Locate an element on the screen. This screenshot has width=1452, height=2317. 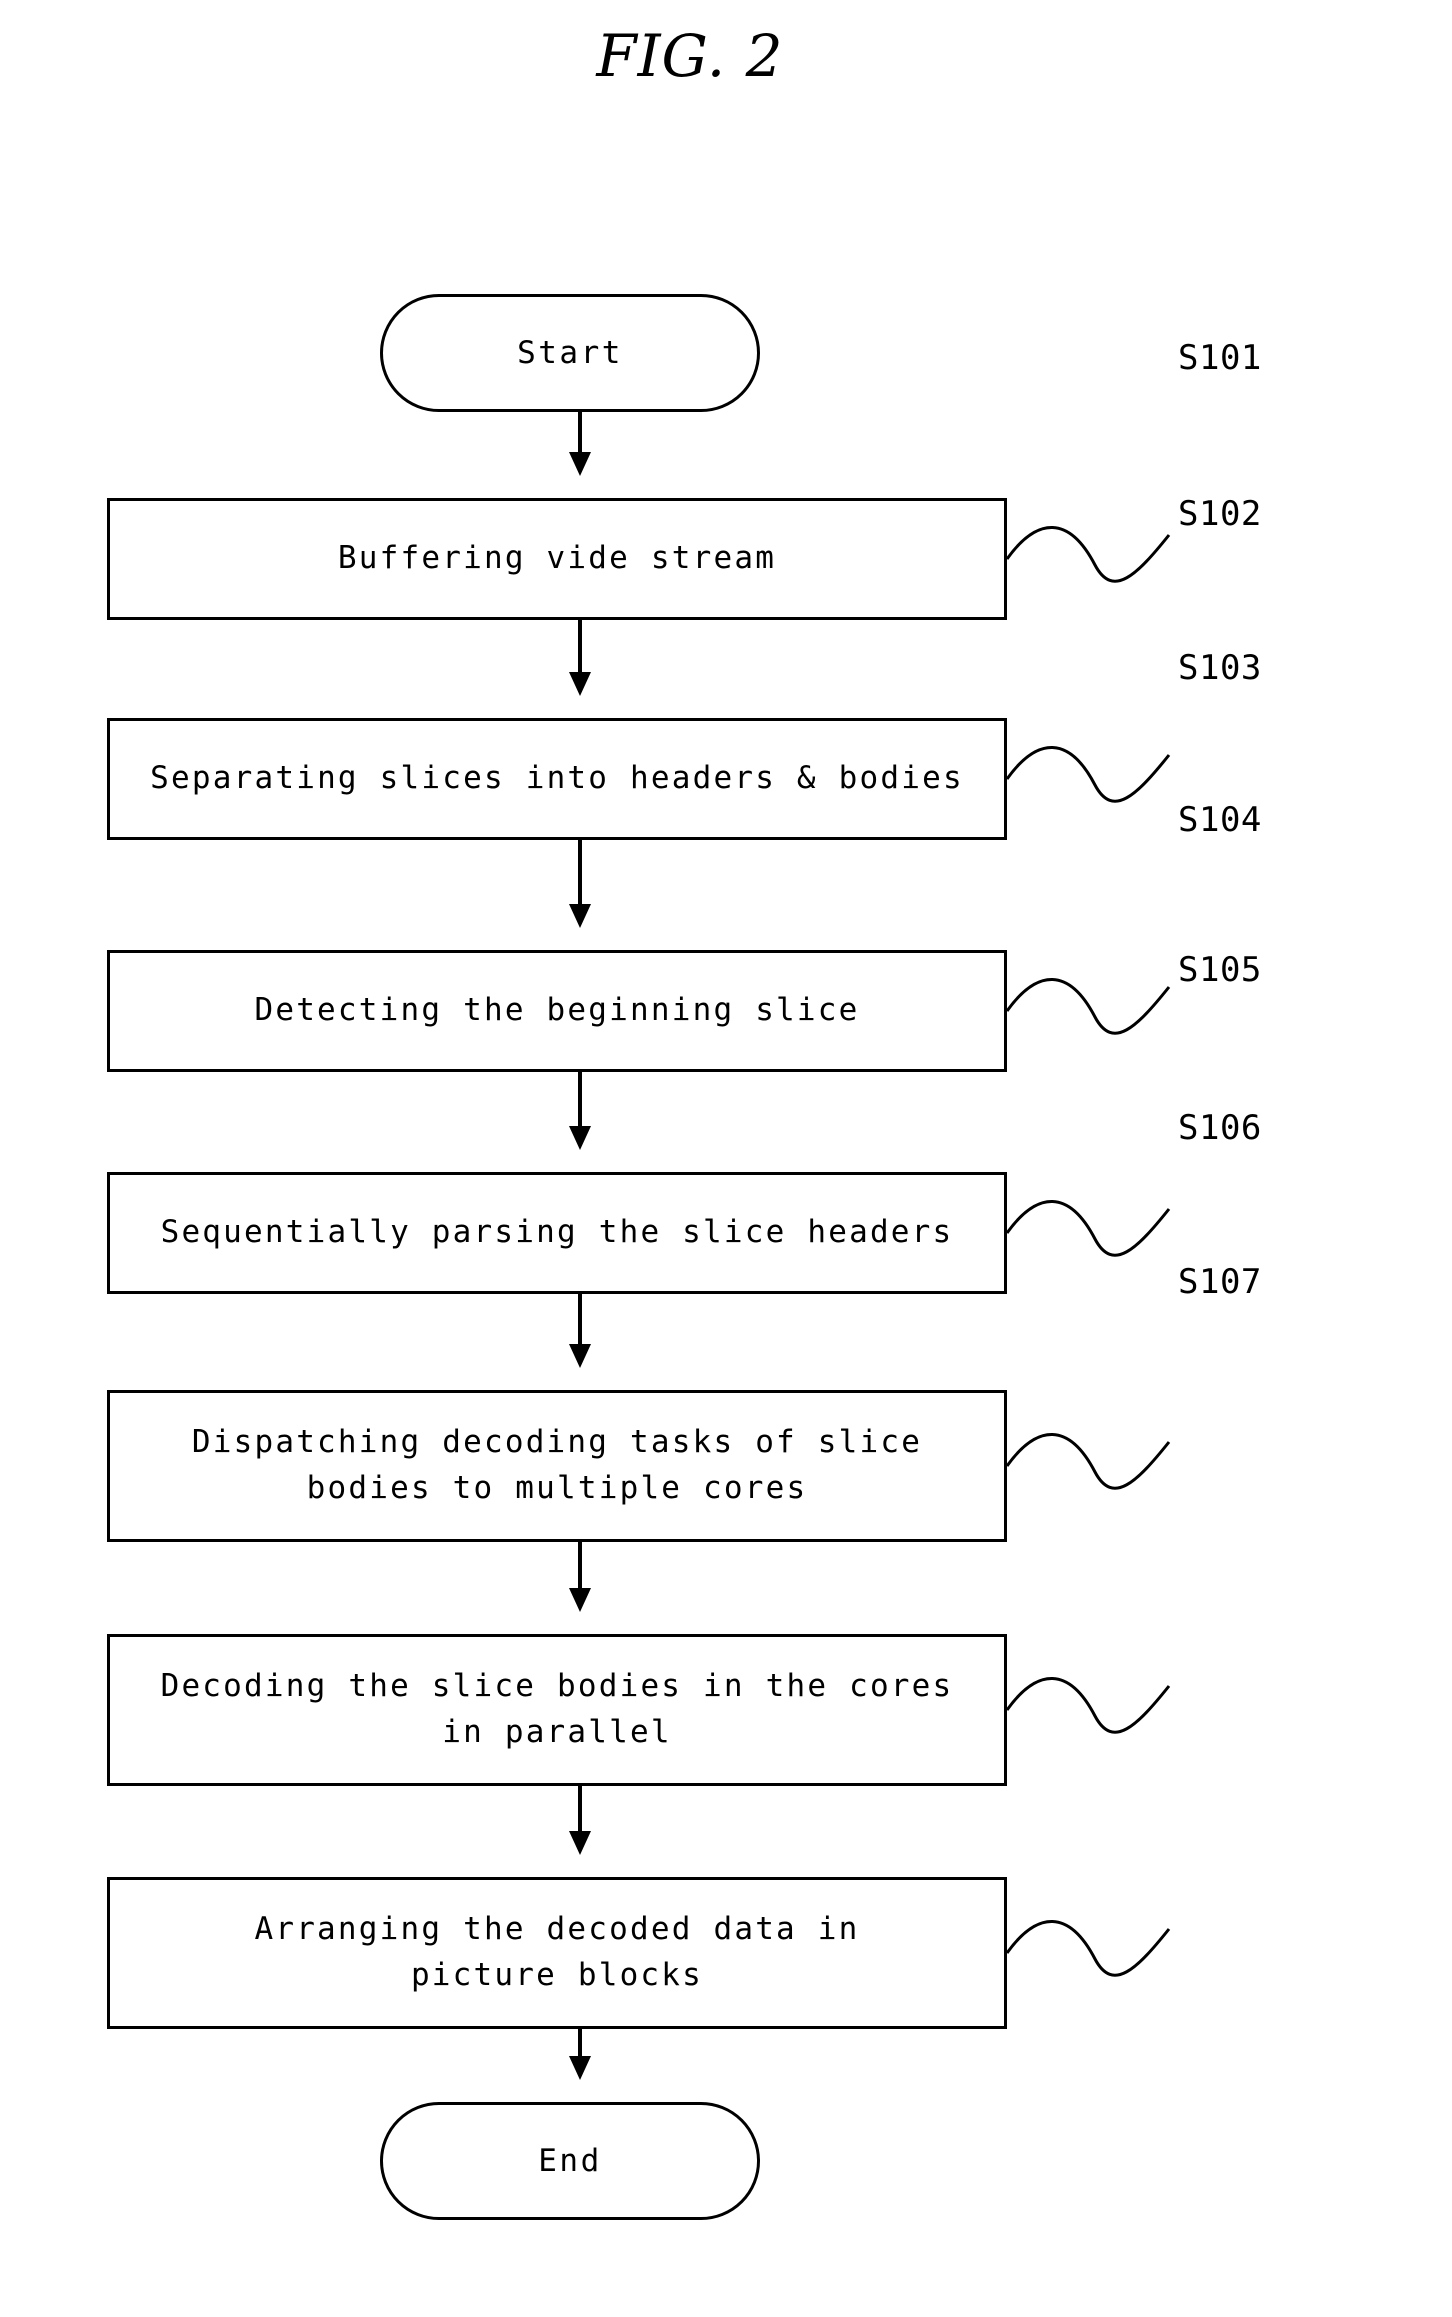
arrowhead-s102 is located at coordinates (580, 684).